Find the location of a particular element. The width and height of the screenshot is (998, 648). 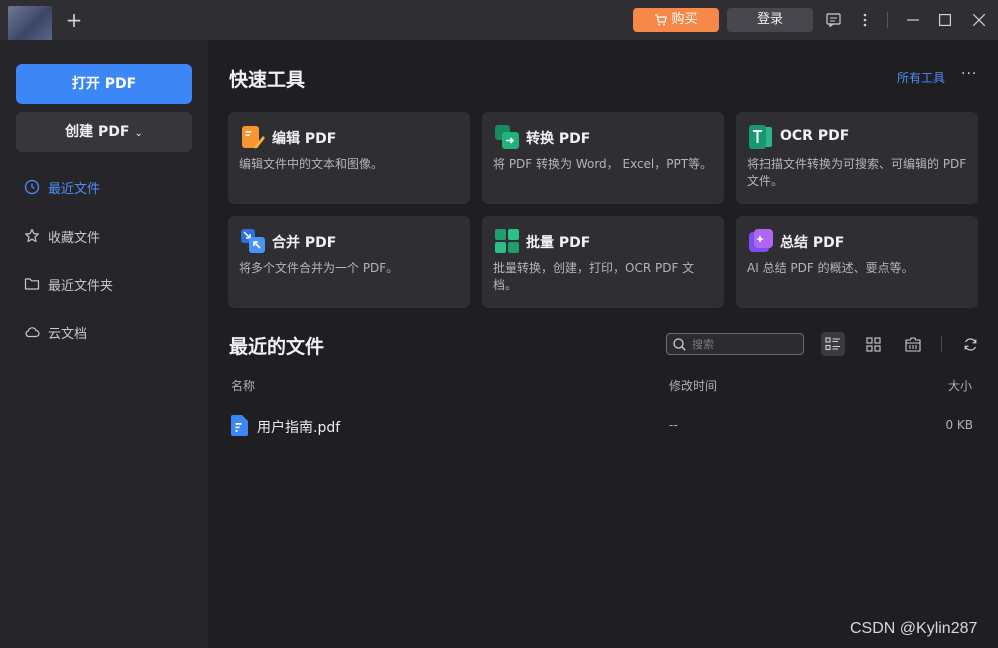

refresh-icon is located at coordinates (970, 344).